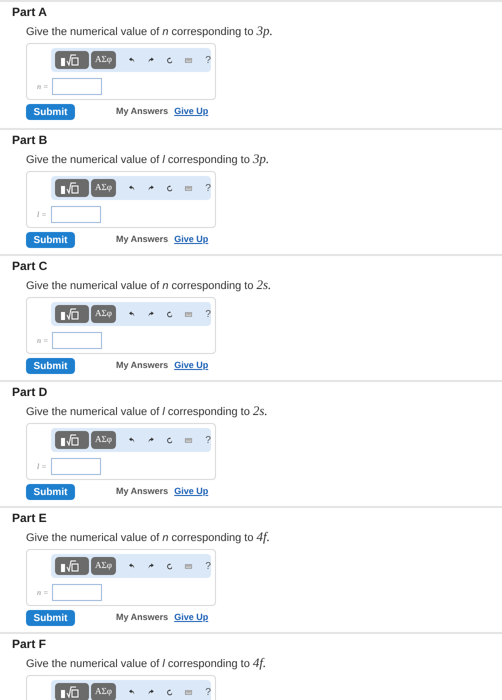 The height and width of the screenshot is (700, 502). What do you see at coordinates (30, 12) in the screenshot?
I see `part-title: Part A` at bounding box center [30, 12].